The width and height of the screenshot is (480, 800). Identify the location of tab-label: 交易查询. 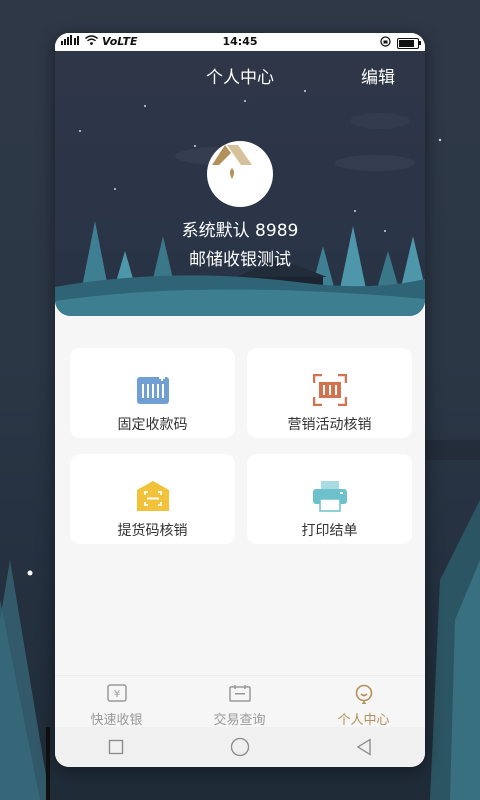
(239, 720).